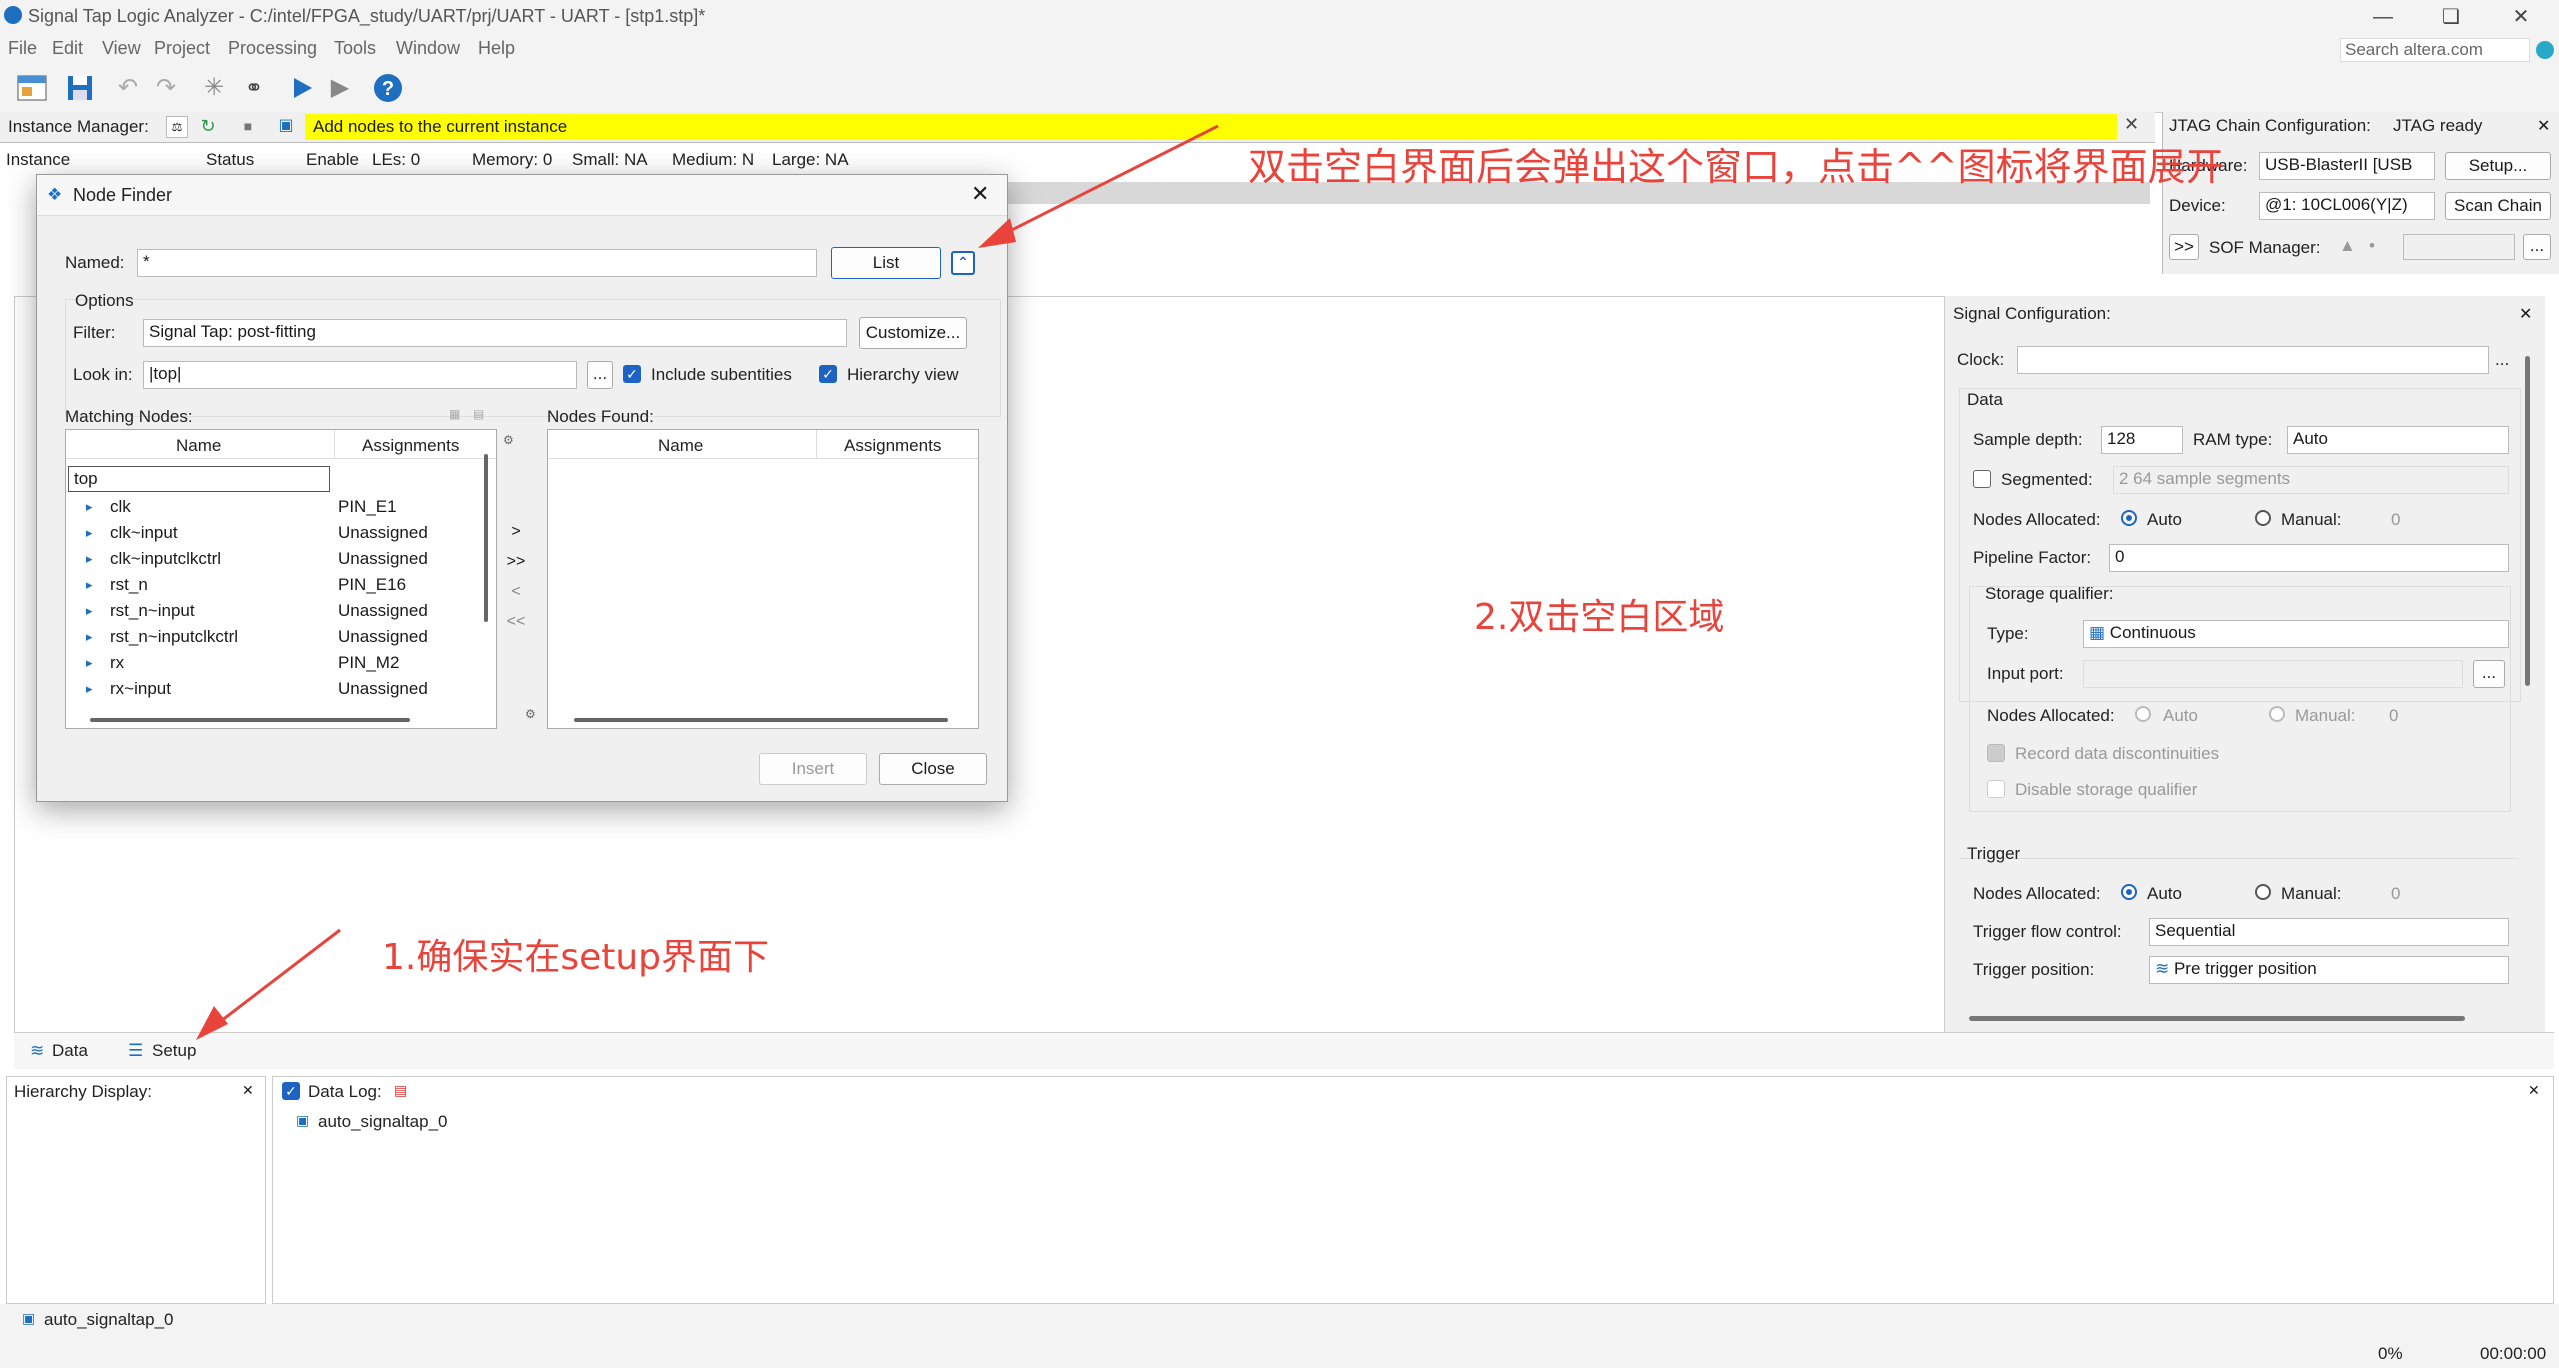 Image resolution: width=2559 pixels, height=1368 pixels. What do you see at coordinates (2347, 206) in the screenshot?
I see `device-select: @1: 10CL006(Y|Z)` at bounding box center [2347, 206].